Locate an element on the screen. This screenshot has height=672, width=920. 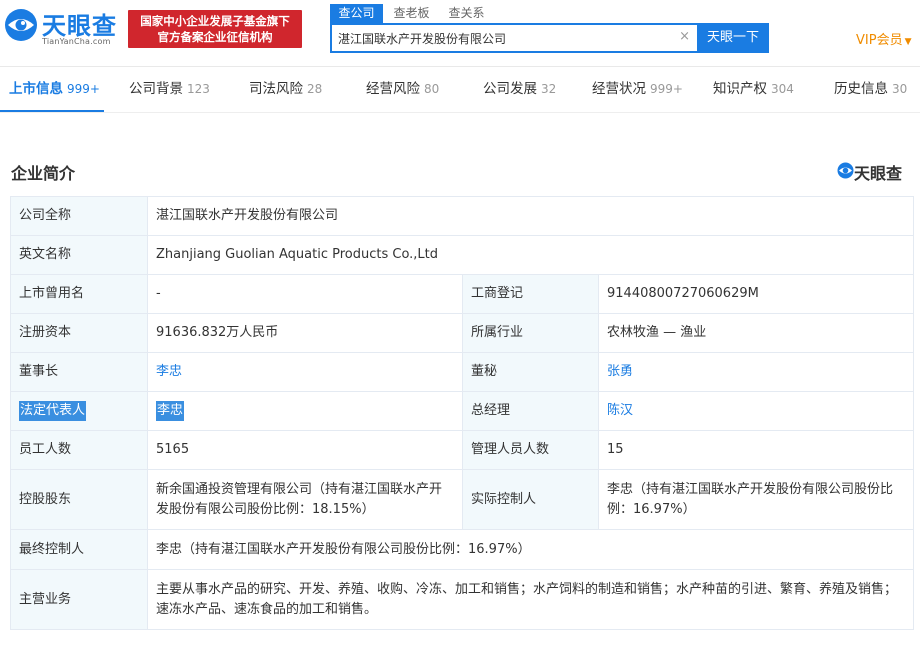
nav-count: 123 is located at coordinates (198, 89).